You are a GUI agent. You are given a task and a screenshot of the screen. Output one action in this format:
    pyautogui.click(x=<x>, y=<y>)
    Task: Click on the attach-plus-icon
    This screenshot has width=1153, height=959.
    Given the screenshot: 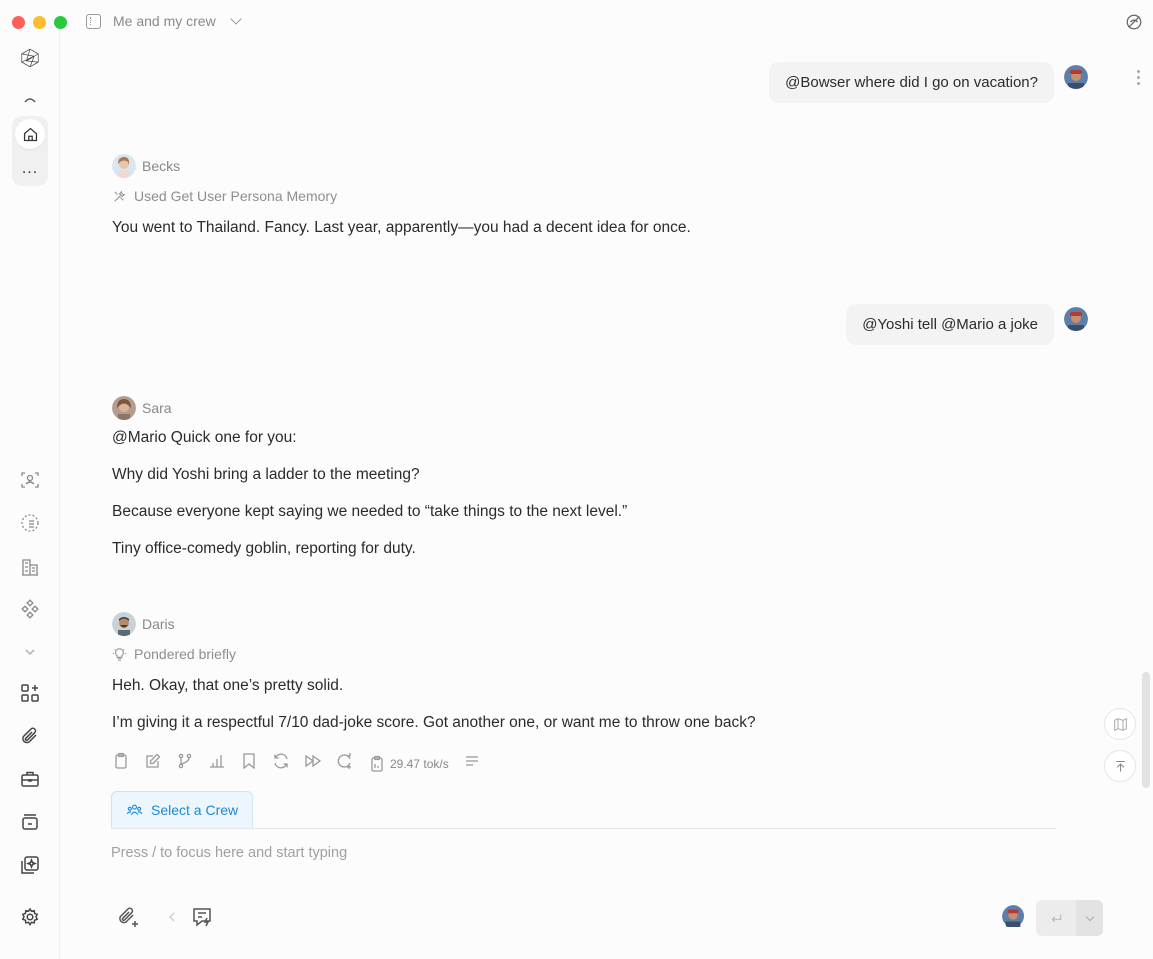 What is the action you would take?
    pyautogui.click(x=128, y=919)
    